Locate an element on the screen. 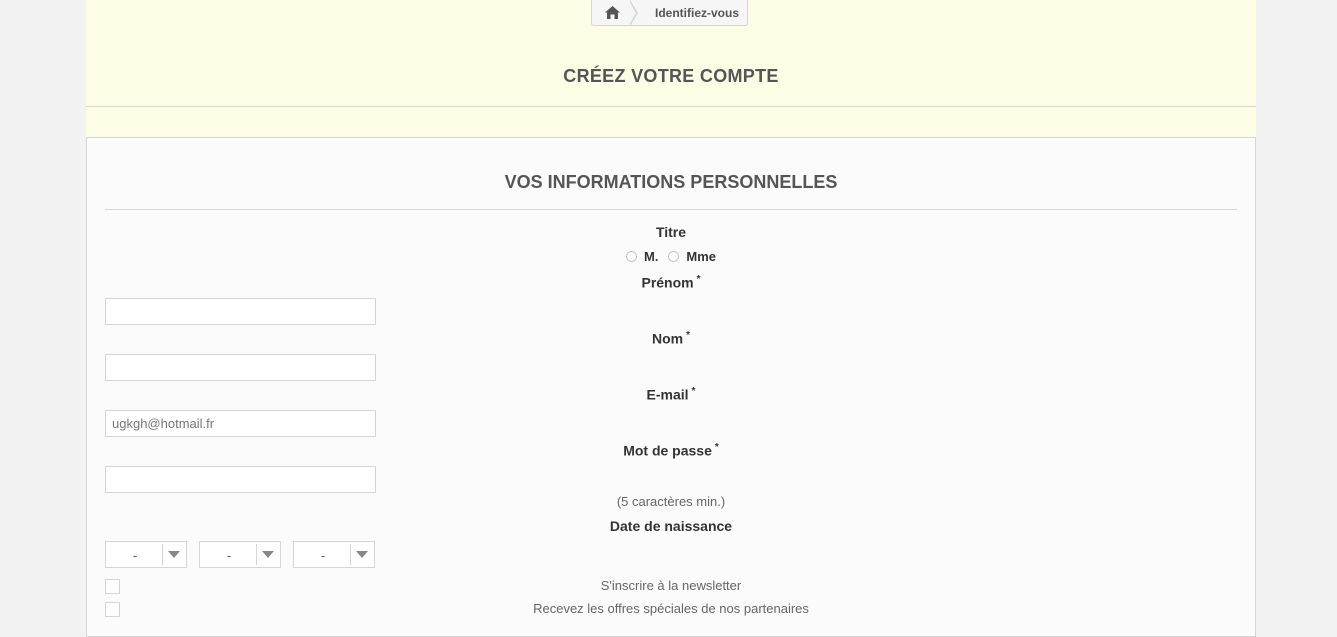 Image resolution: width=1337 pixels, height=637 pixels. lastname-label-text: Nom is located at coordinates (667, 338).